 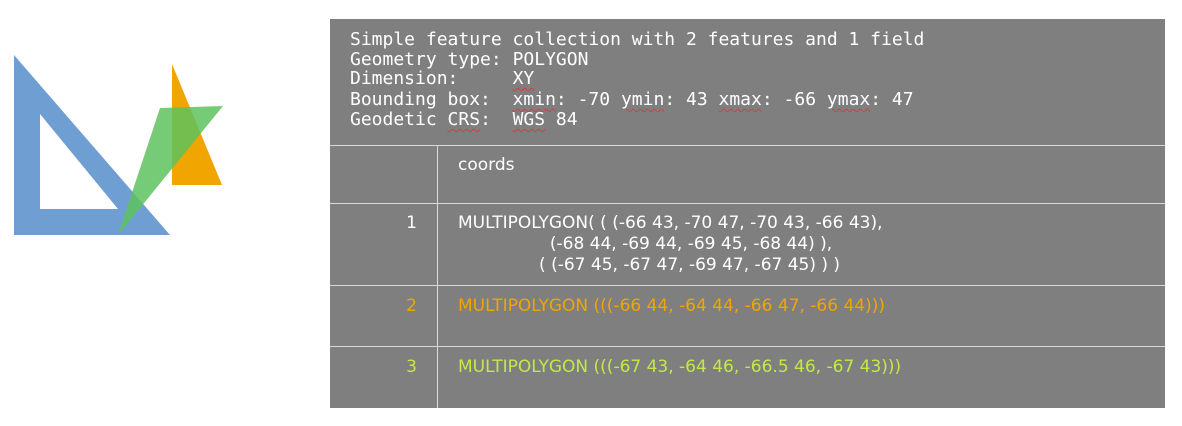 I want to click on bbox-xmin-value: : -70, so click(x=588, y=99).